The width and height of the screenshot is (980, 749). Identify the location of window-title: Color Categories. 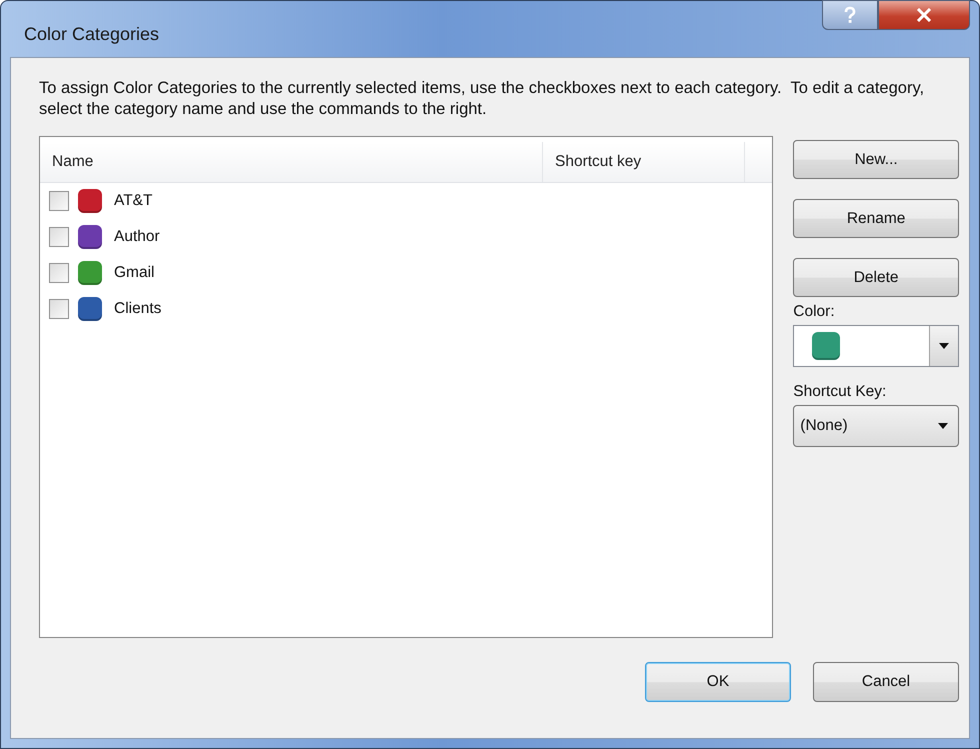
(91, 33).